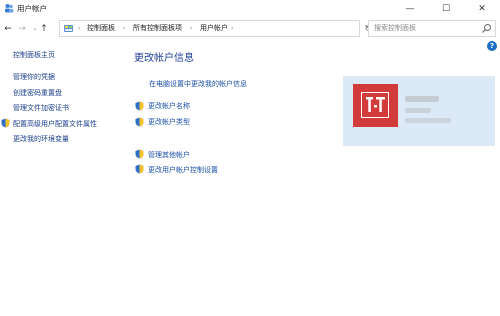 Image resolution: width=500 pixels, height=316 pixels. What do you see at coordinates (169, 155) in the screenshot?
I see `manage-other-accounts-link: 管理其他帐户` at bounding box center [169, 155].